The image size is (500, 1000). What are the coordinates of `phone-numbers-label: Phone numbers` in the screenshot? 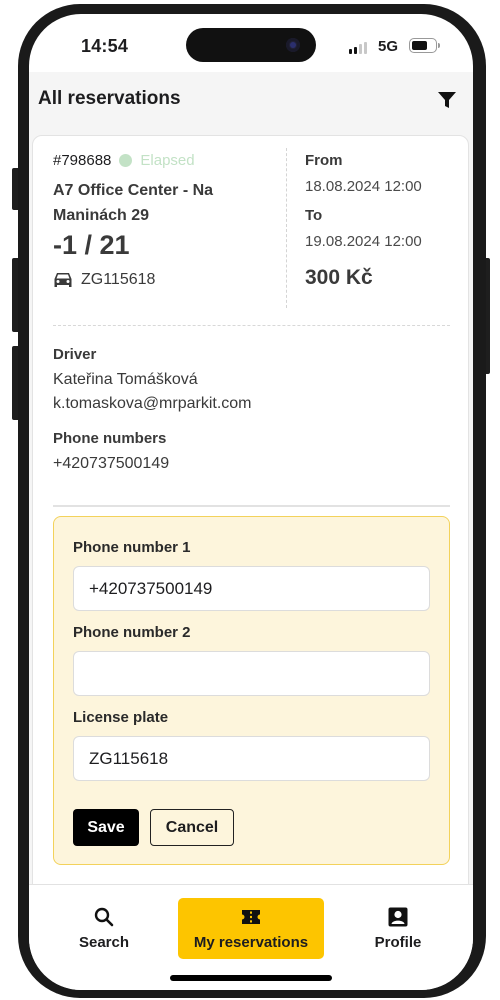 It's located at (110, 438).